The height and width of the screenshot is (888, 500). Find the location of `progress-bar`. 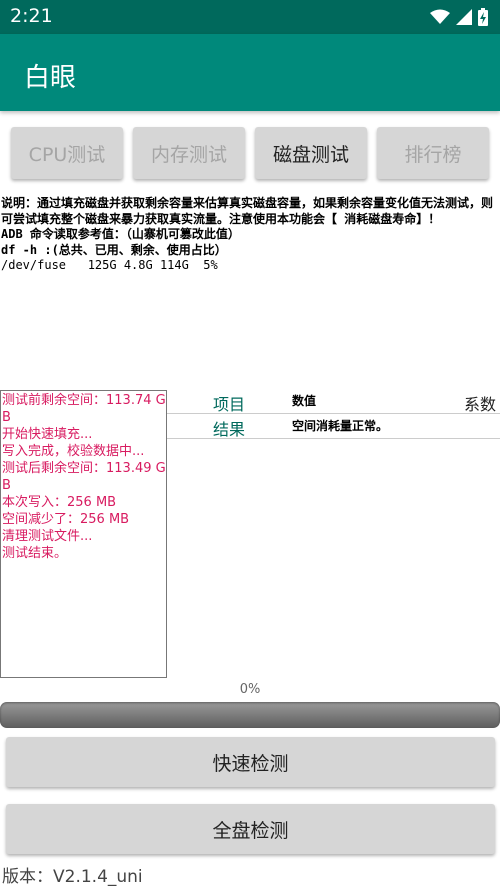

progress-bar is located at coordinates (250, 715).